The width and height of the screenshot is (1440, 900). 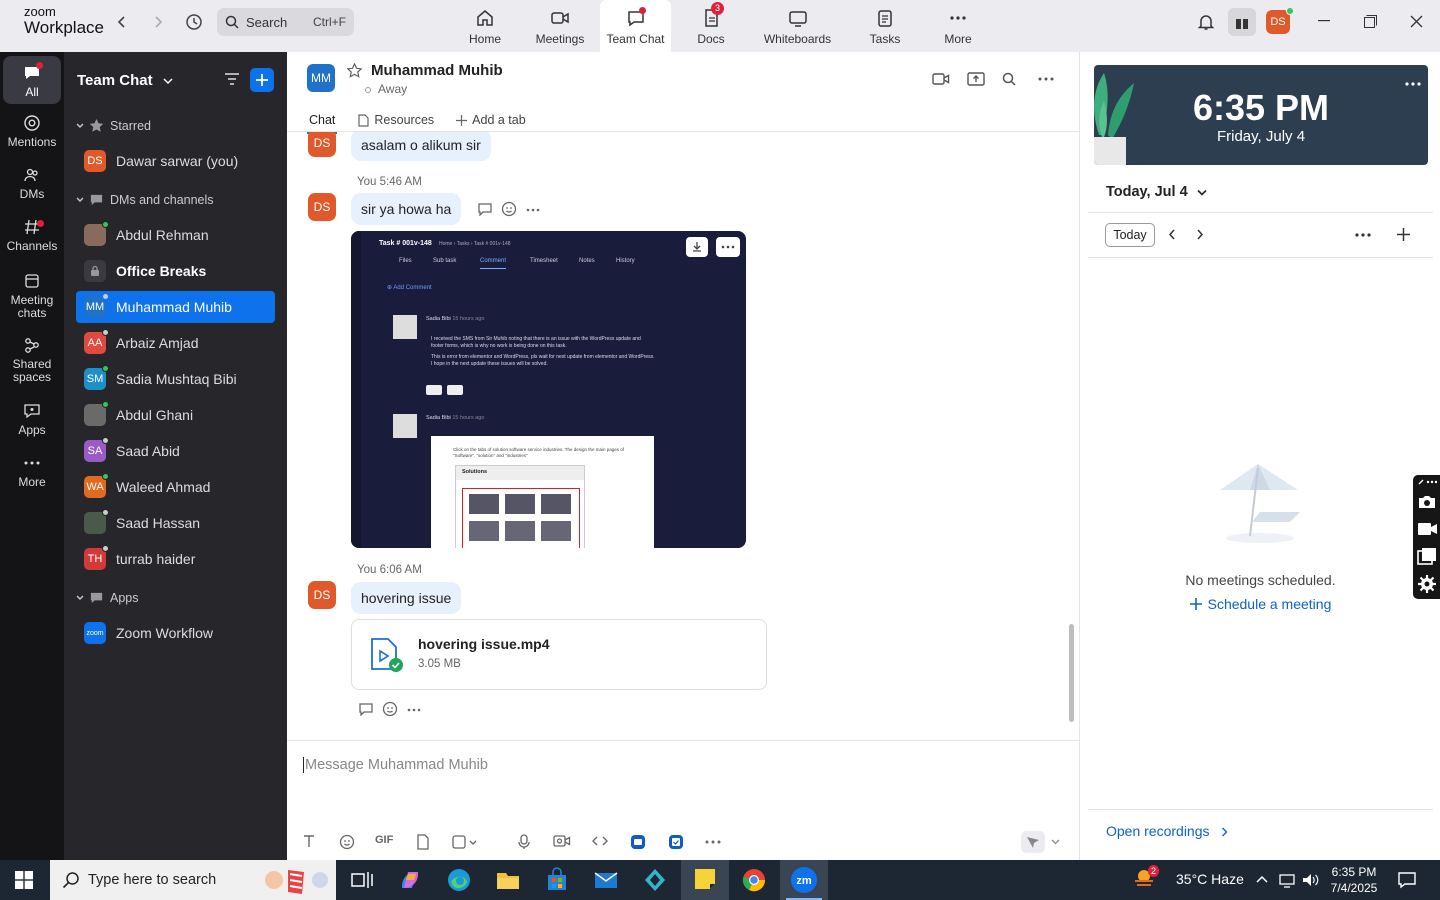 What do you see at coordinates (1287, 880) in the screenshot?
I see `network-icon` at bounding box center [1287, 880].